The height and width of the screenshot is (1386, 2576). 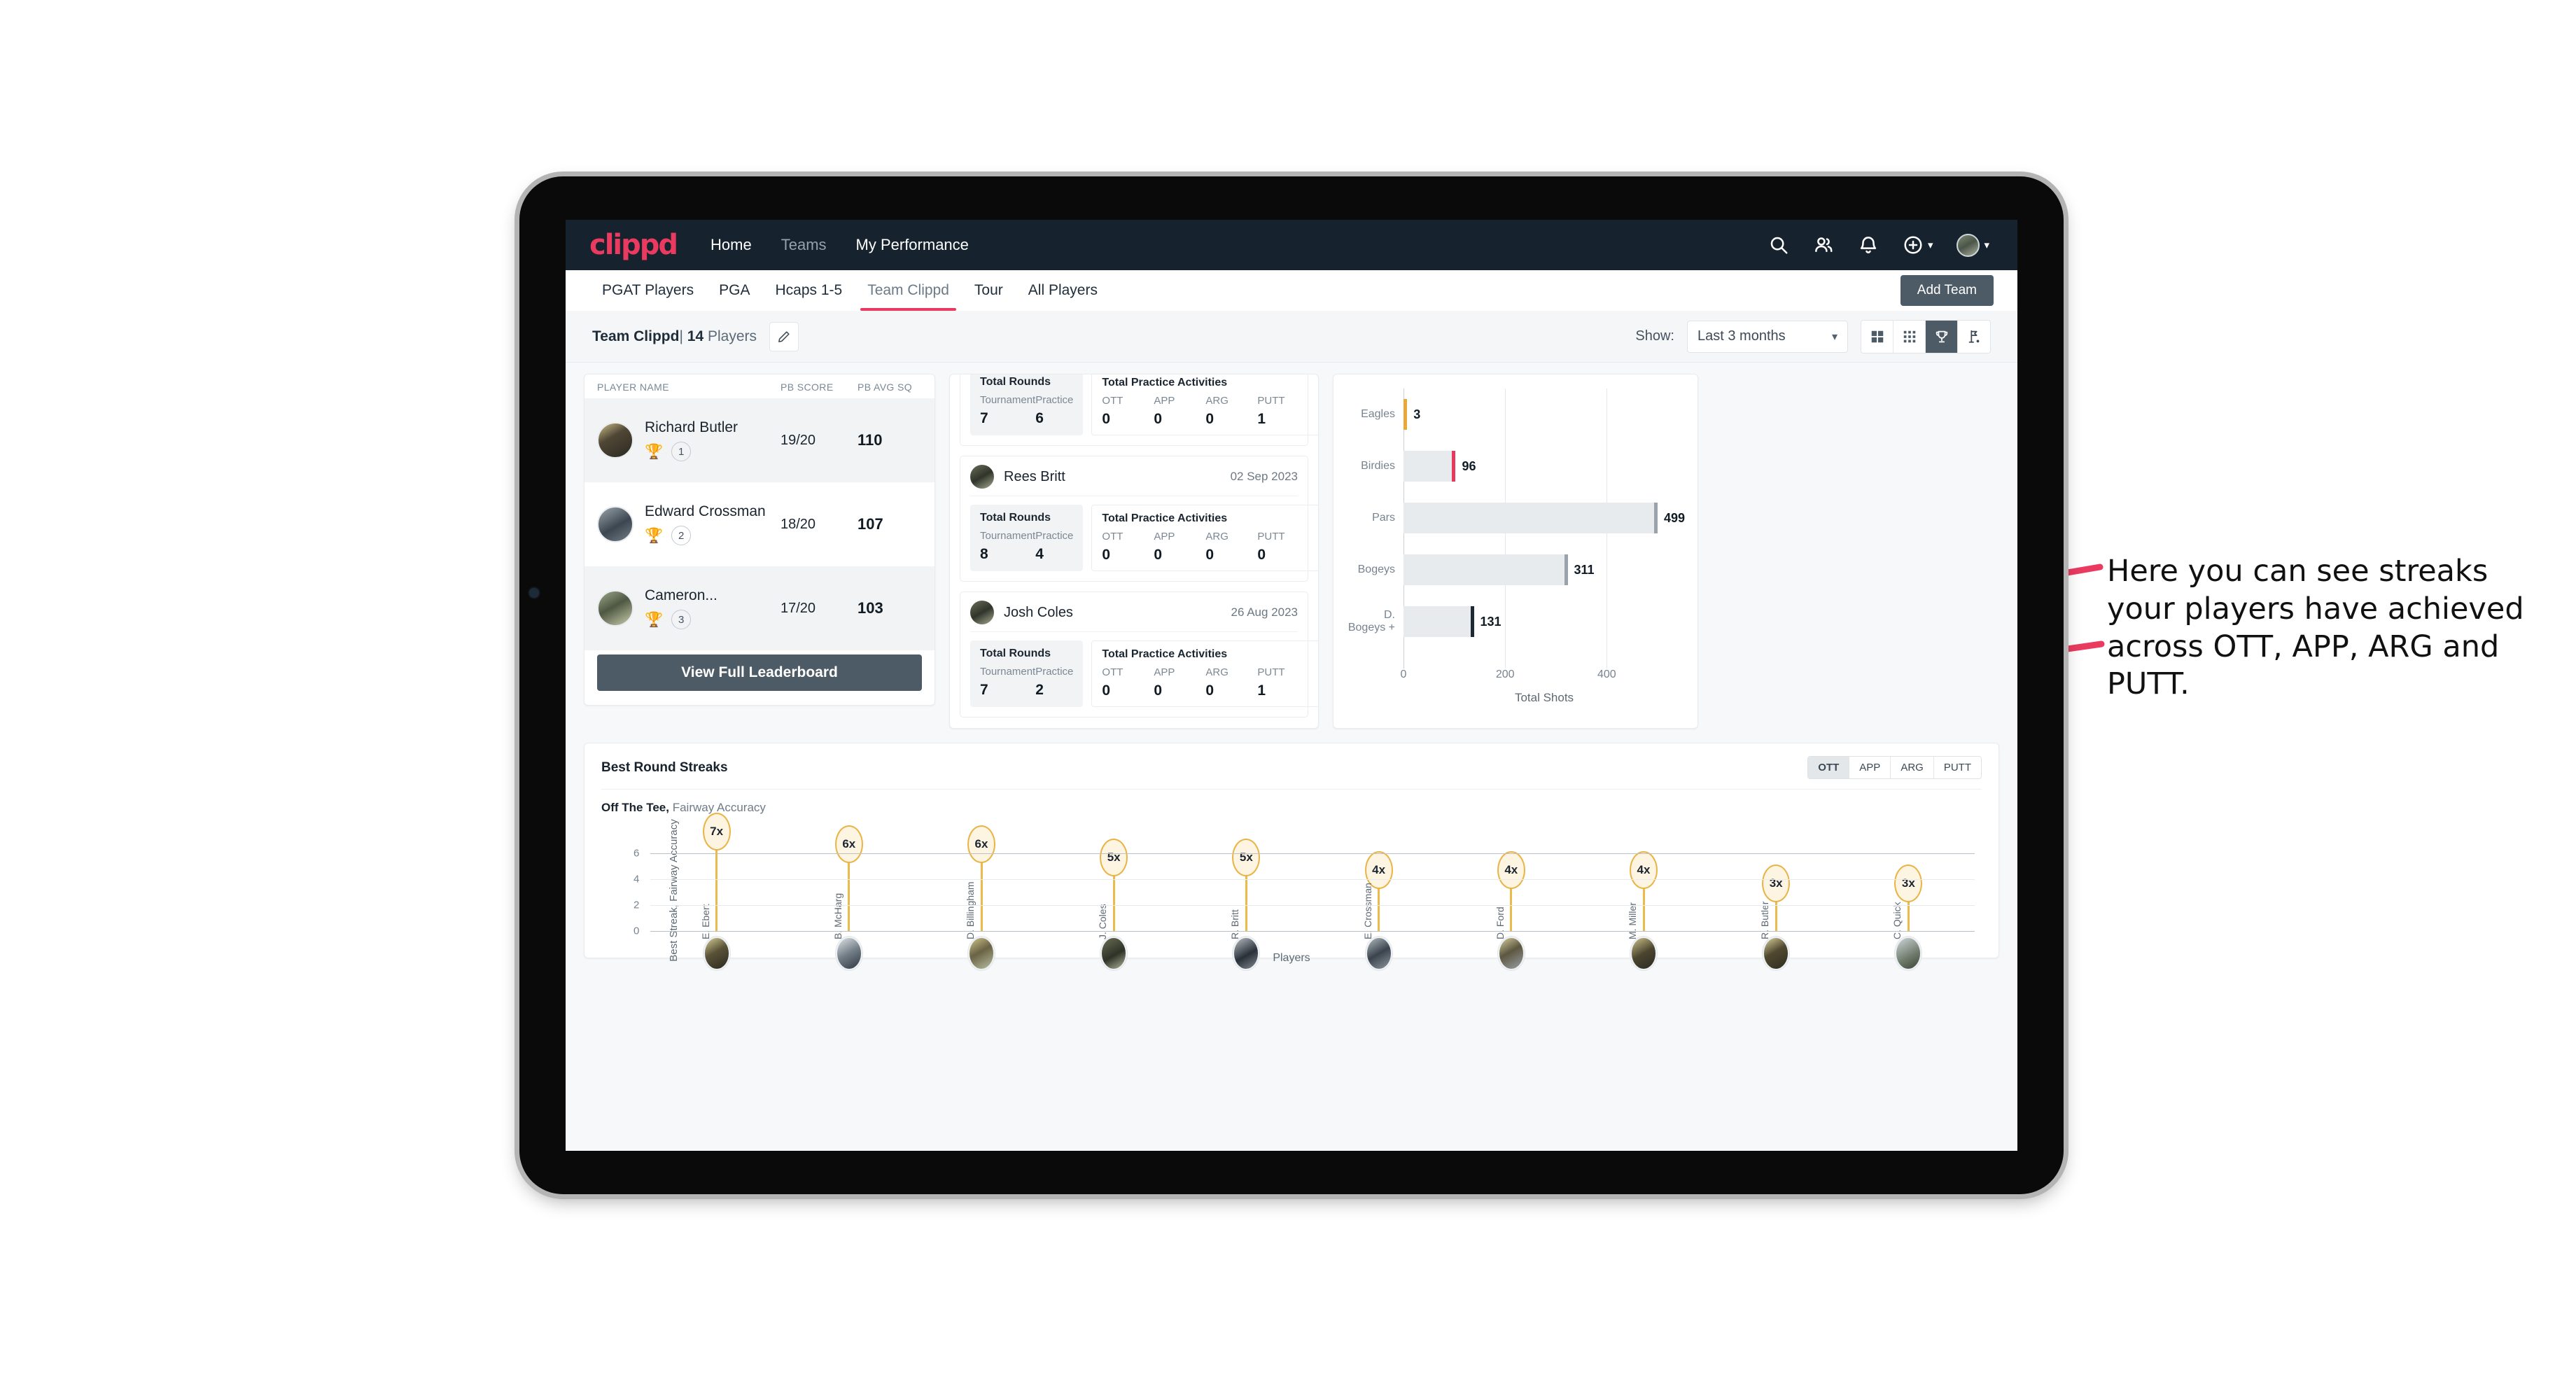 What do you see at coordinates (1544, 570) in the screenshot?
I see `bar-track: 311` at bounding box center [1544, 570].